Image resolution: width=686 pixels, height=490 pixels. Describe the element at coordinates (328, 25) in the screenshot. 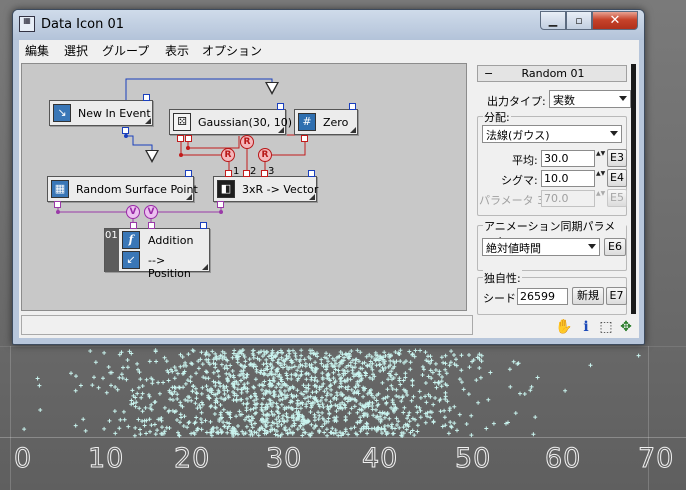

I see `title-bar: ▦ Data Icon 01 ▁ ▫ ✕` at that location.